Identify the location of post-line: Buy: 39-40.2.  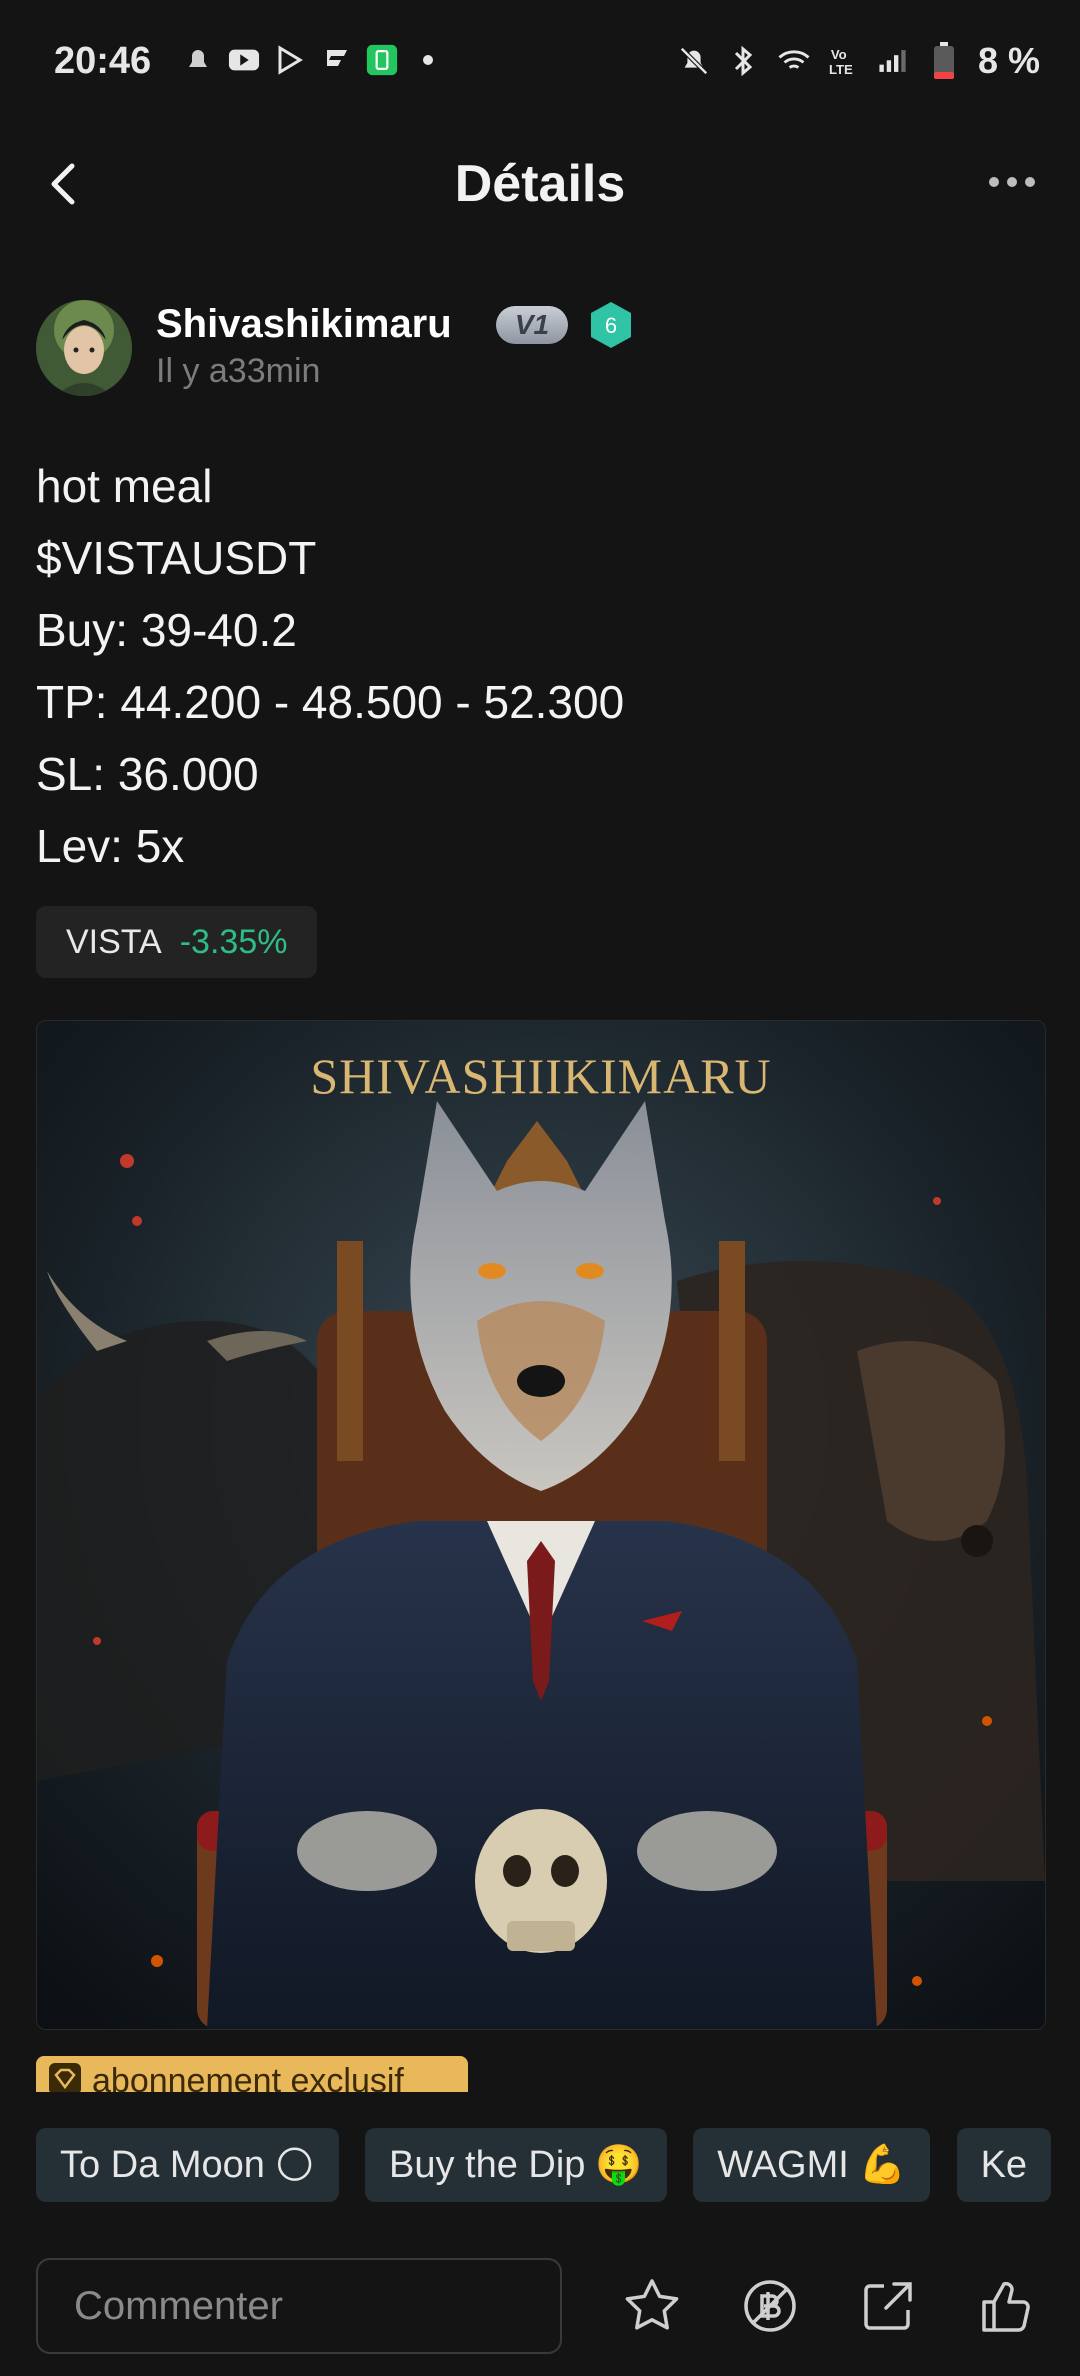
(166, 630).